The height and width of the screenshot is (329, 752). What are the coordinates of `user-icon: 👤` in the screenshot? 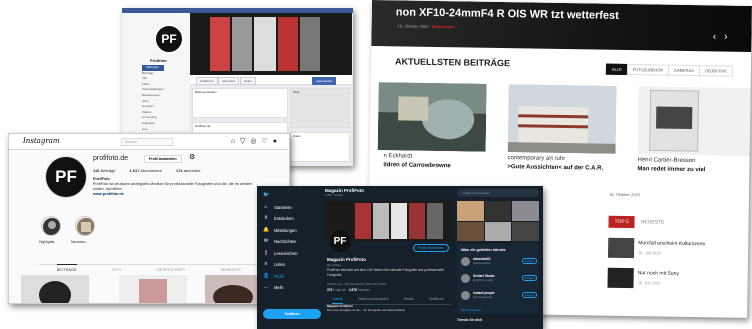 It's located at (266, 275).